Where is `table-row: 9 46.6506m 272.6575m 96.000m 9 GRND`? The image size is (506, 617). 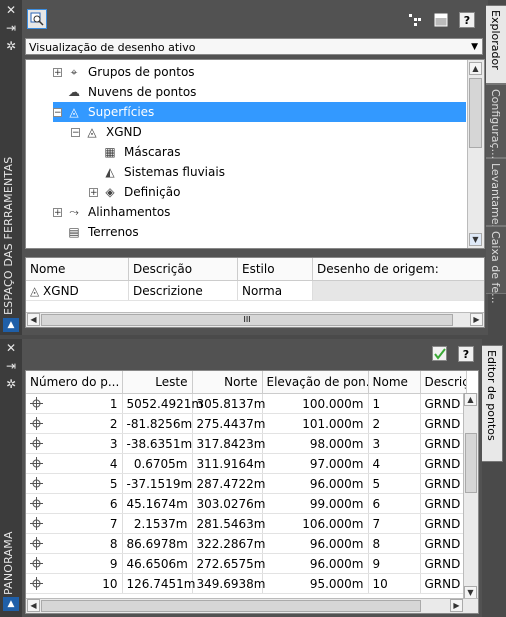 table-row: 9 46.6506m 272.6575m 96.000m 9 GRND is located at coordinates (246, 563).